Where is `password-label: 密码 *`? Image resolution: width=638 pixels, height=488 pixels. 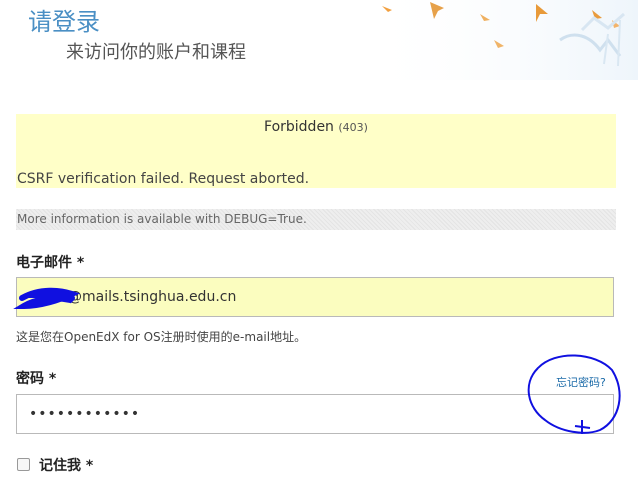
password-label: 密码 * is located at coordinates (36, 379).